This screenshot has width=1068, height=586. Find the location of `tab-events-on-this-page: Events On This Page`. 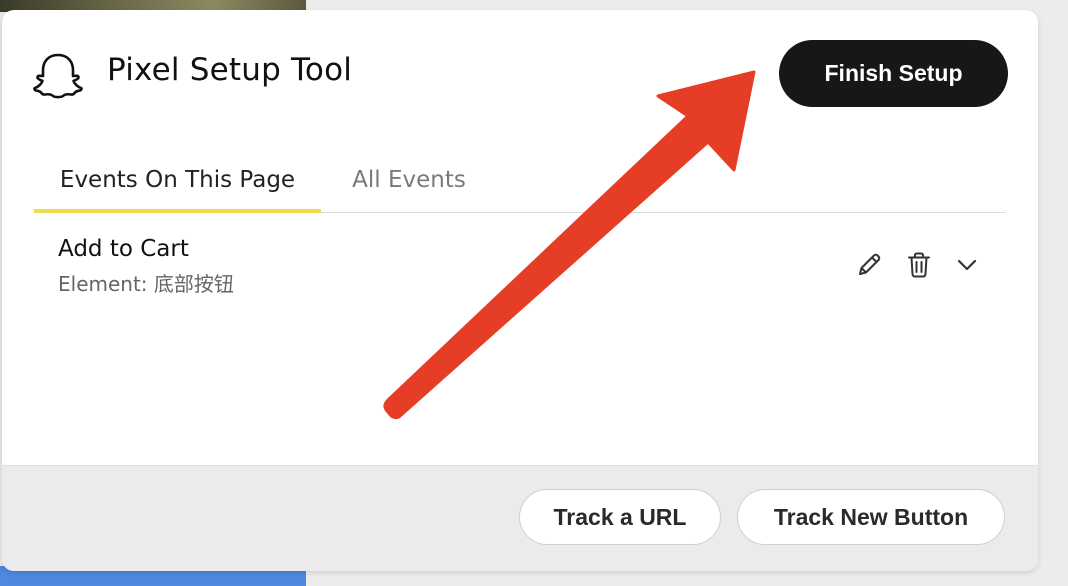

tab-events-on-this-page: Events On This Page is located at coordinates (177, 181).